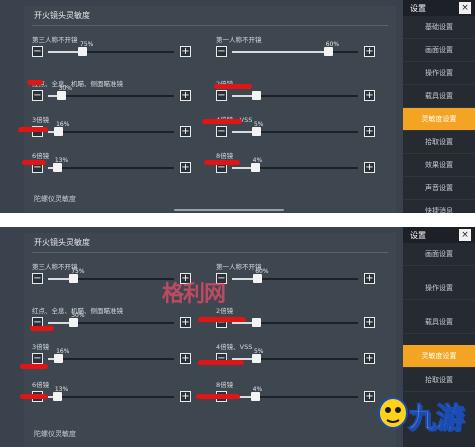  I want to click on slider-8x-scope: 8倍镜 − 4% +, so click(296, 394).